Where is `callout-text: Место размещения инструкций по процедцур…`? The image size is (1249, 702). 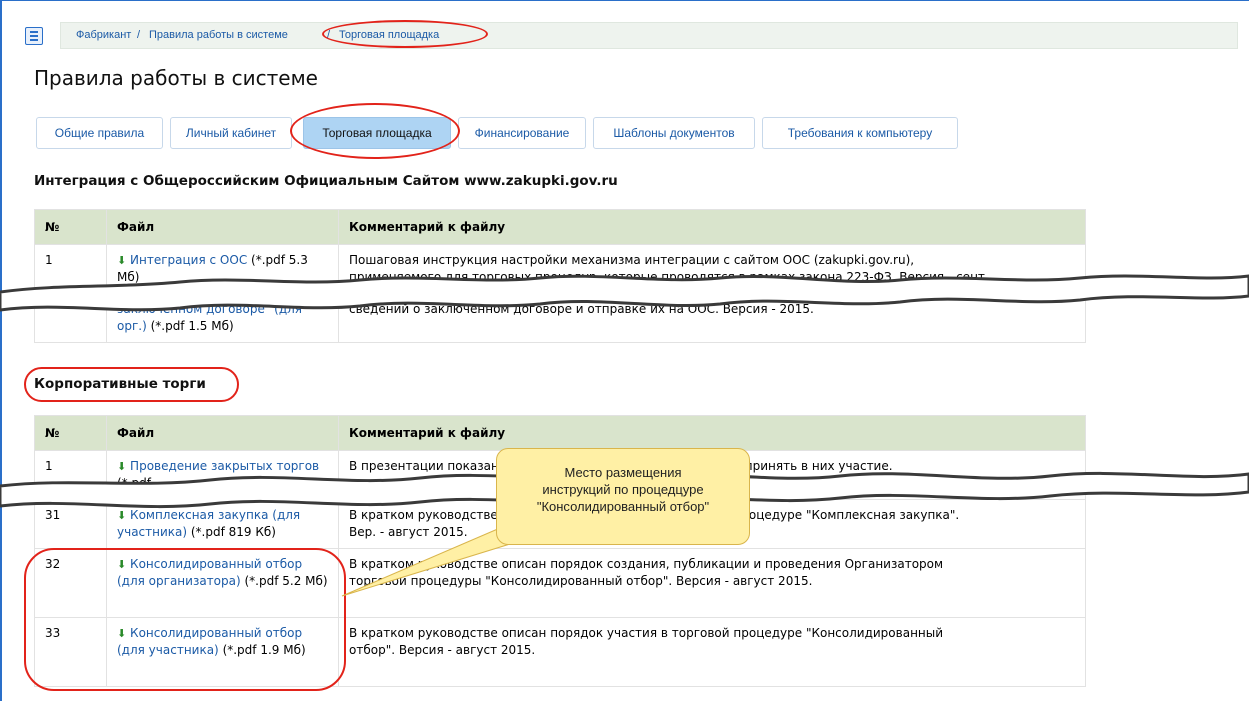 callout-text: Место размещения инструкций по процедцур… is located at coordinates (623, 489).